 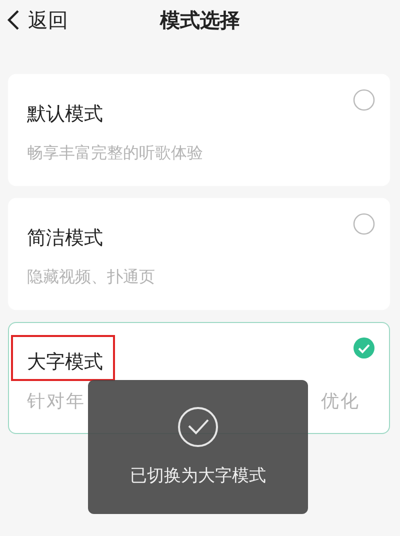 I want to click on page-title: 模式选择, so click(x=200, y=20).